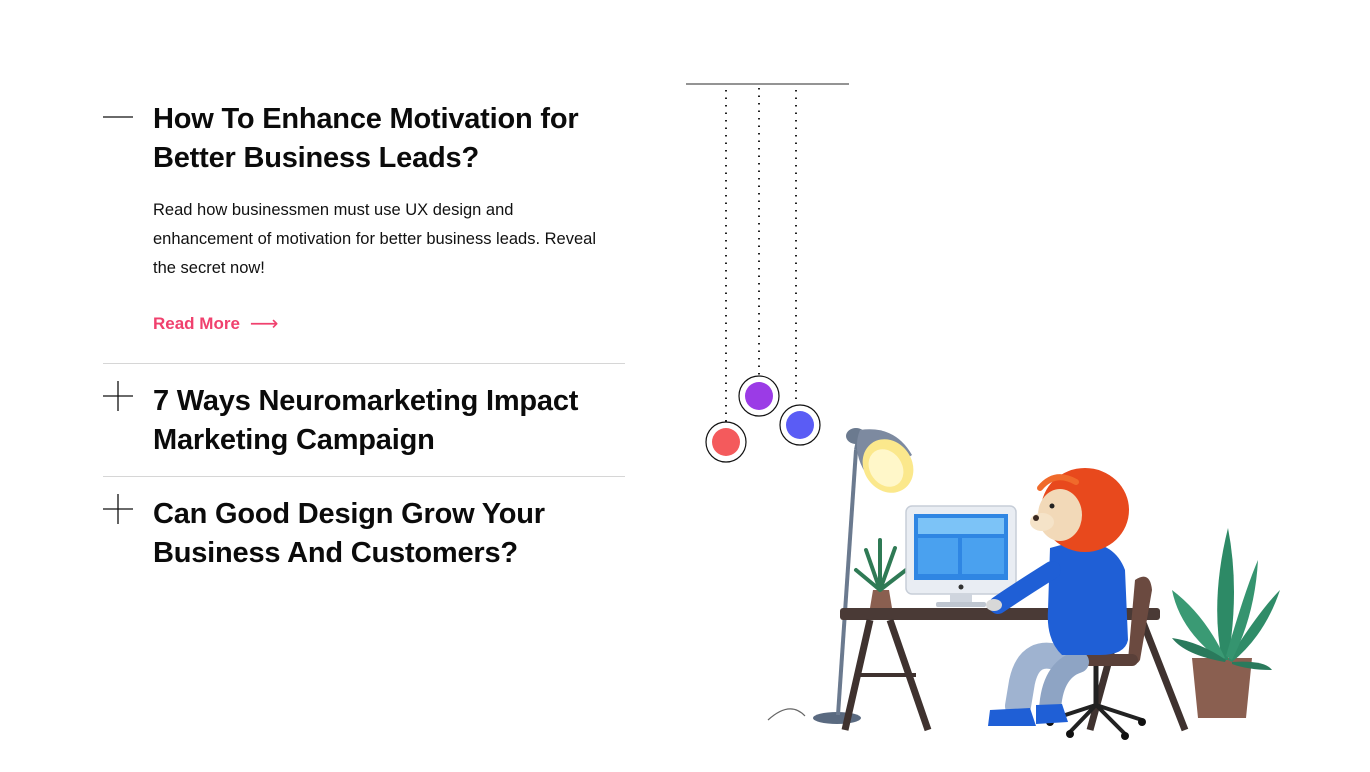 The height and width of the screenshot is (772, 1370). Describe the element at coordinates (196, 323) in the screenshot. I see `read-more-label: Read More` at that location.